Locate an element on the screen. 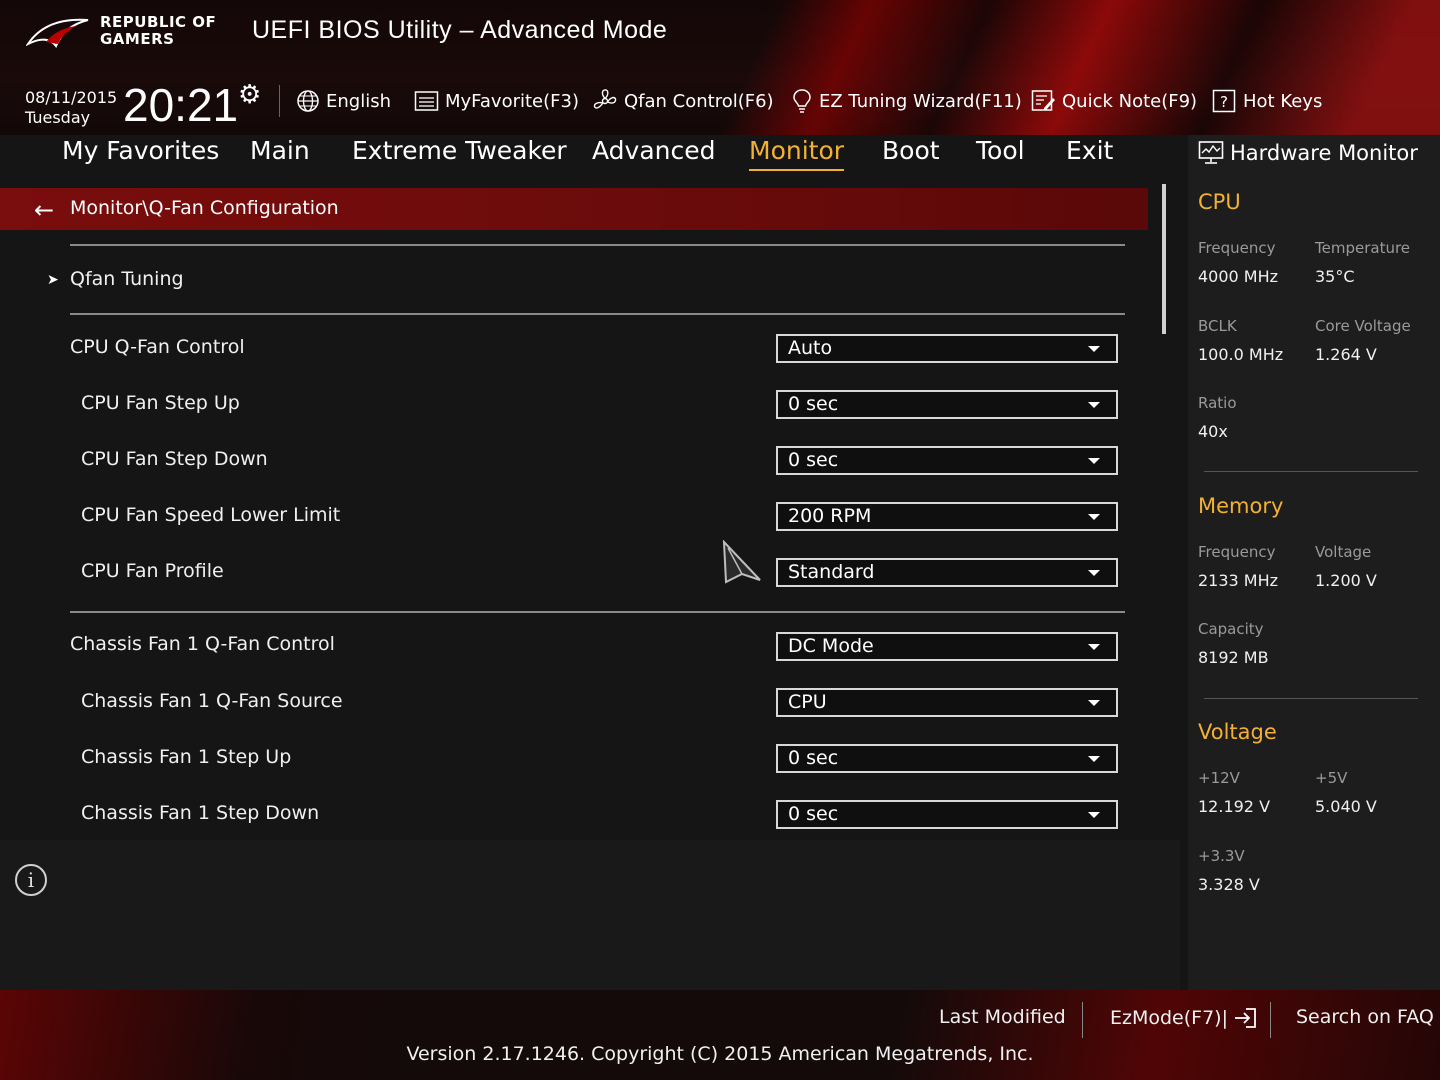  quick-note-button: Quick Note(F9) is located at coordinates (1114, 101).